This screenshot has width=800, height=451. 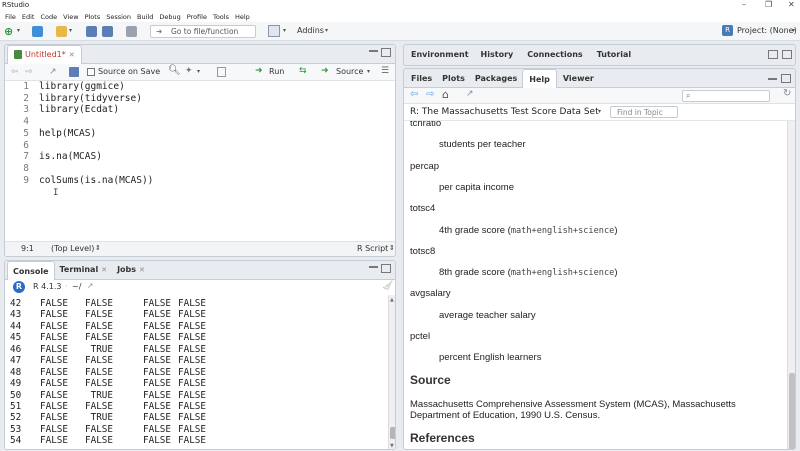 I want to click on project-menu: Project: (None), so click(x=767, y=30).